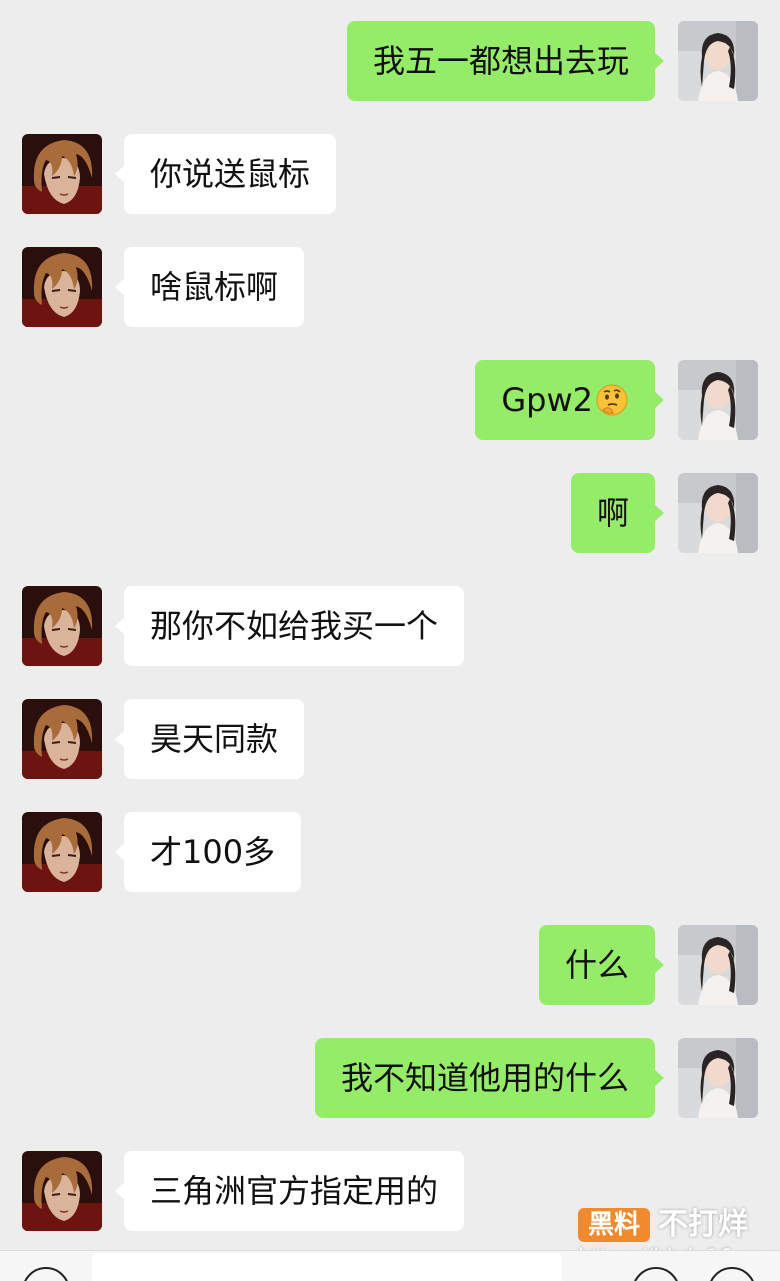 The image size is (780, 1281). Describe the element at coordinates (505, 61) in the screenshot. I see `message-bubble: 我五一都想出去玩` at that location.